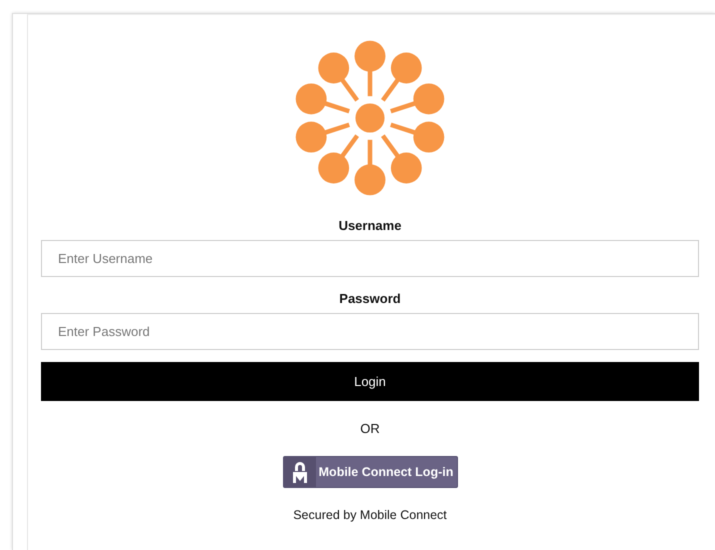 The width and height of the screenshot is (715, 550). I want to click on or-separator: OR, so click(370, 428).